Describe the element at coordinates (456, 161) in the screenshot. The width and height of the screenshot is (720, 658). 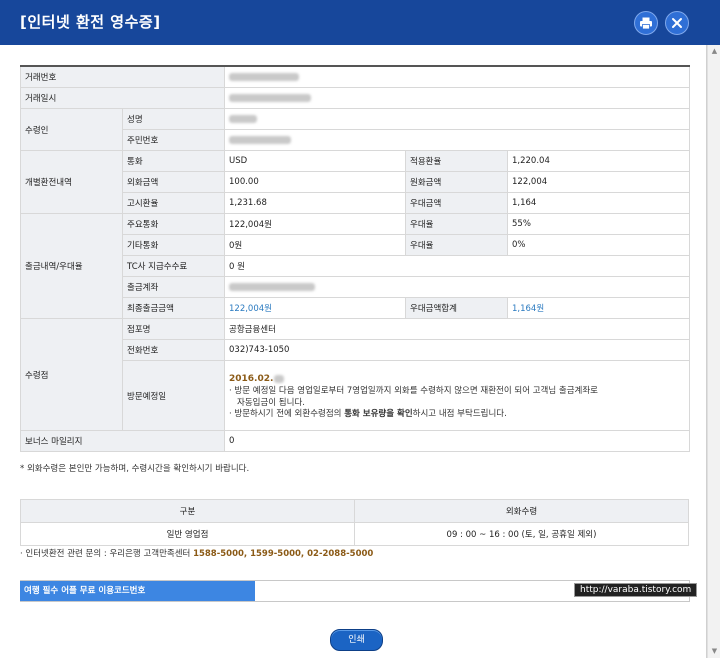
I see `applied-rate-label: 적용환율` at that location.